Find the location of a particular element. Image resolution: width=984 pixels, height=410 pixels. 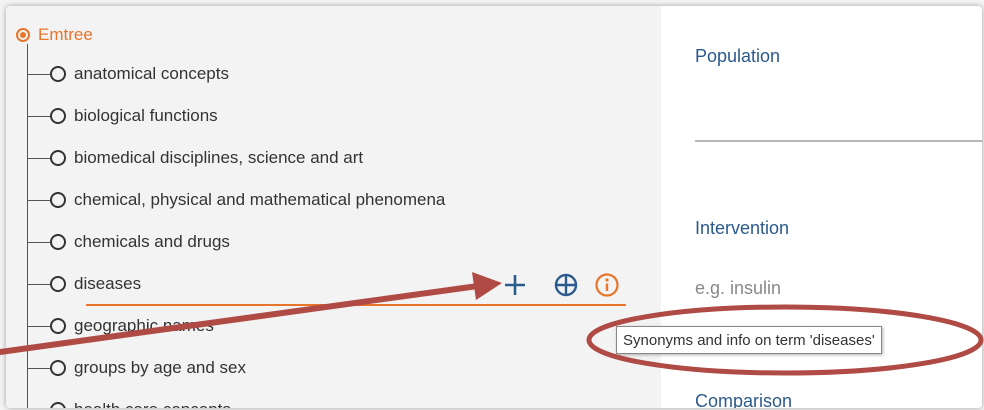

tree-line is located at coordinates (27, 226).